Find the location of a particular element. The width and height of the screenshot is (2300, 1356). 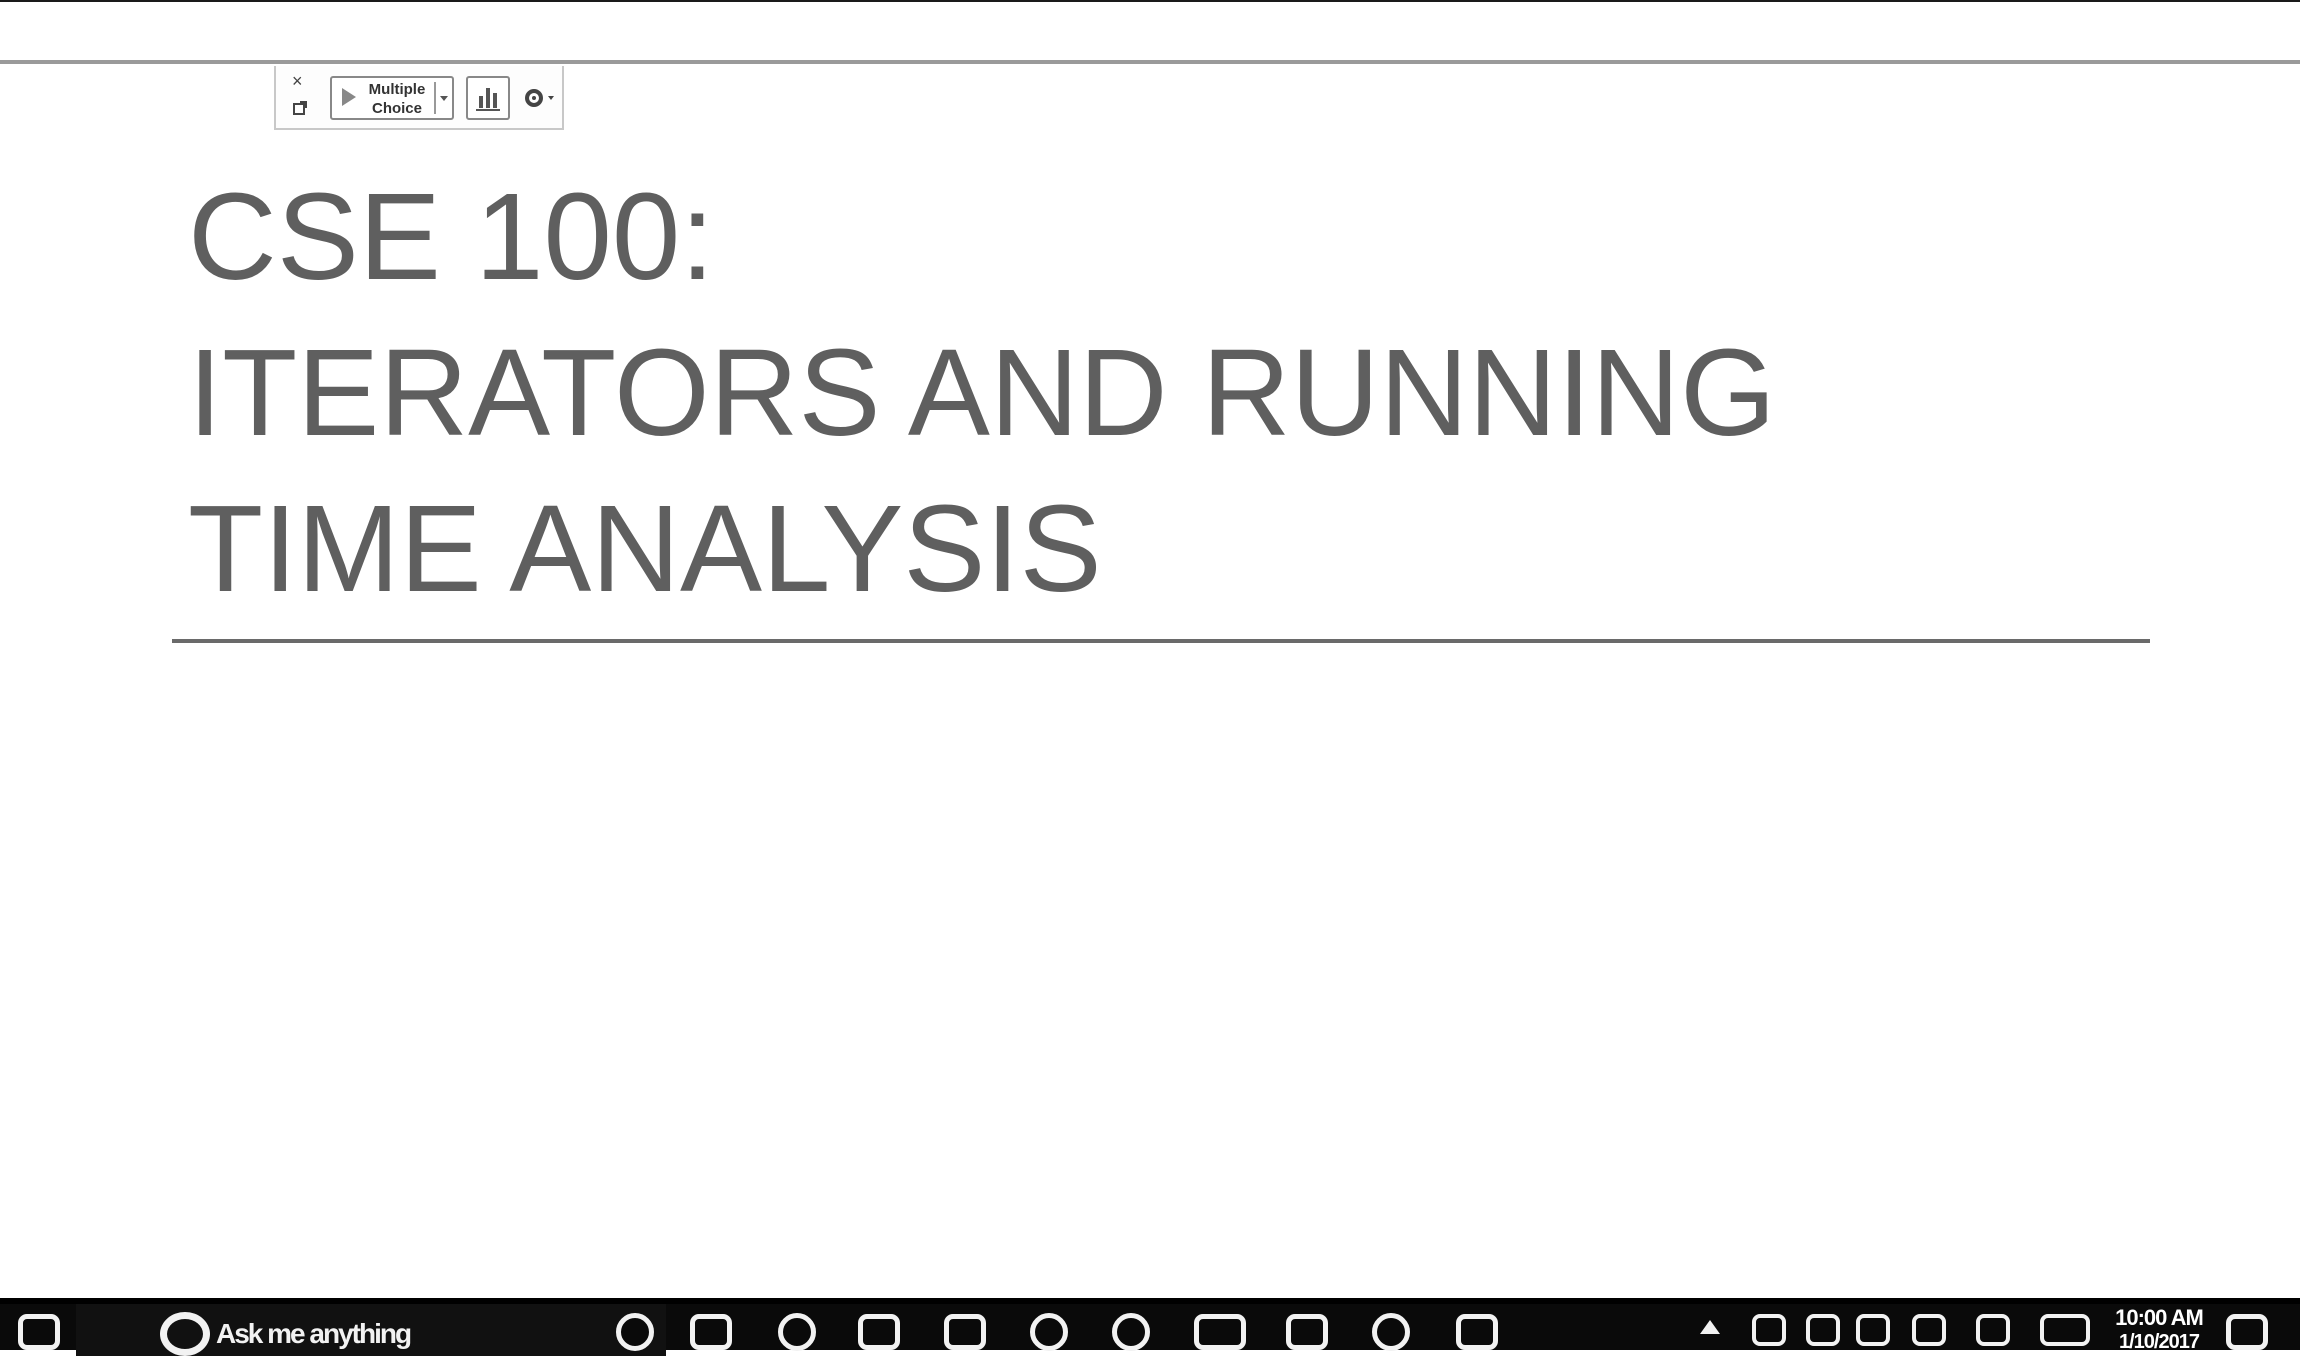

slide-title-line-3: TIME ANALYSIS is located at coordinates (645, 549).